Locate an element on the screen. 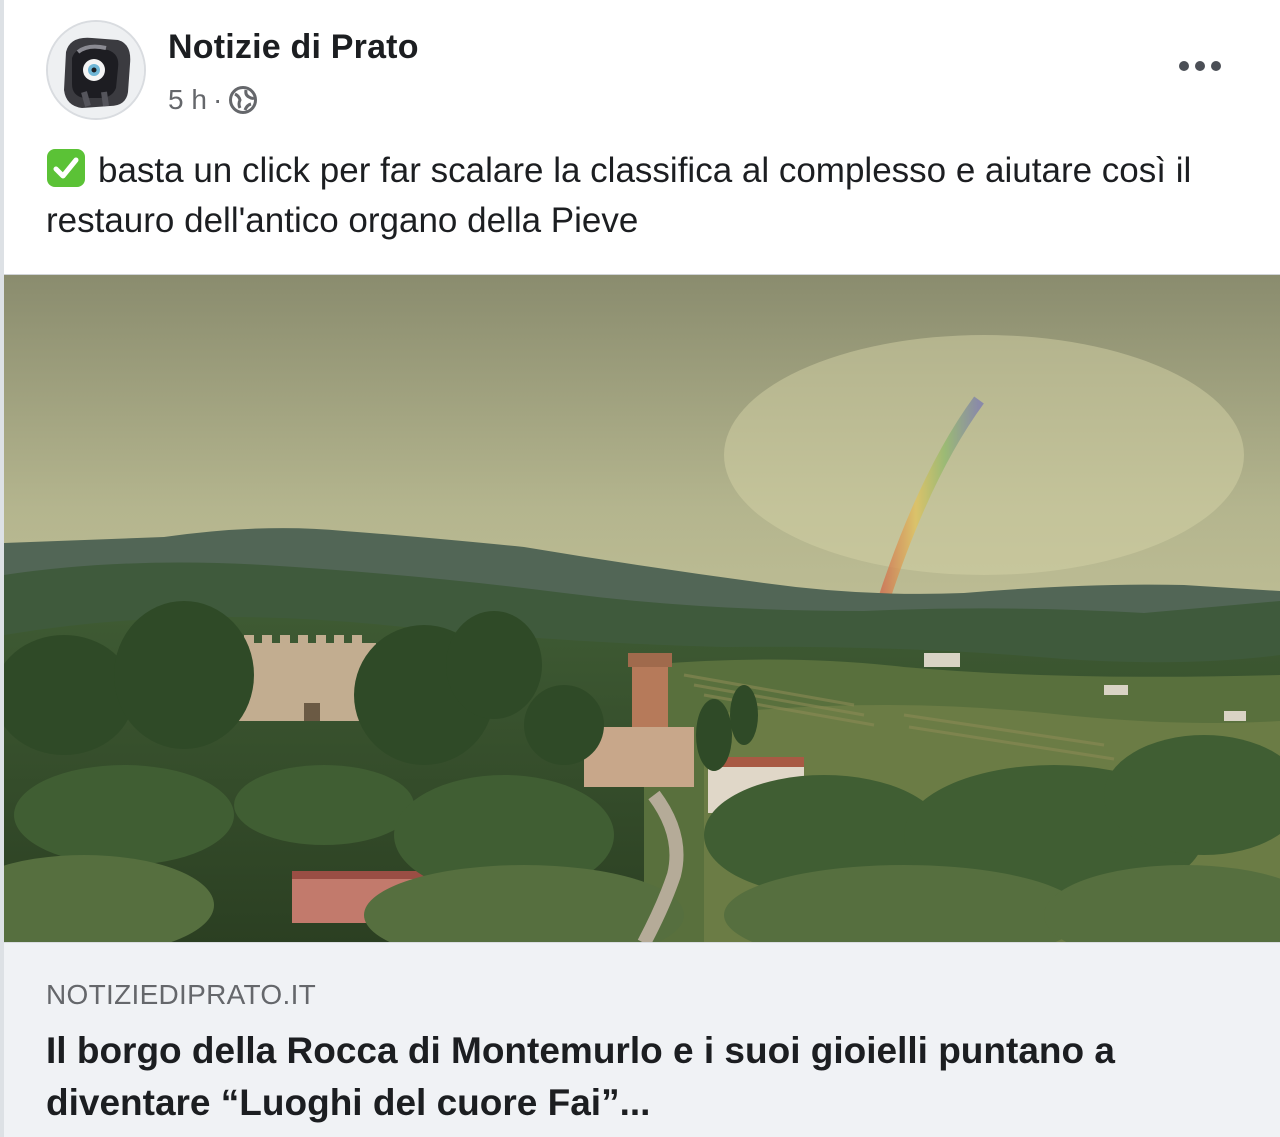  check-mark-icon is located at coordinates (66, 168).